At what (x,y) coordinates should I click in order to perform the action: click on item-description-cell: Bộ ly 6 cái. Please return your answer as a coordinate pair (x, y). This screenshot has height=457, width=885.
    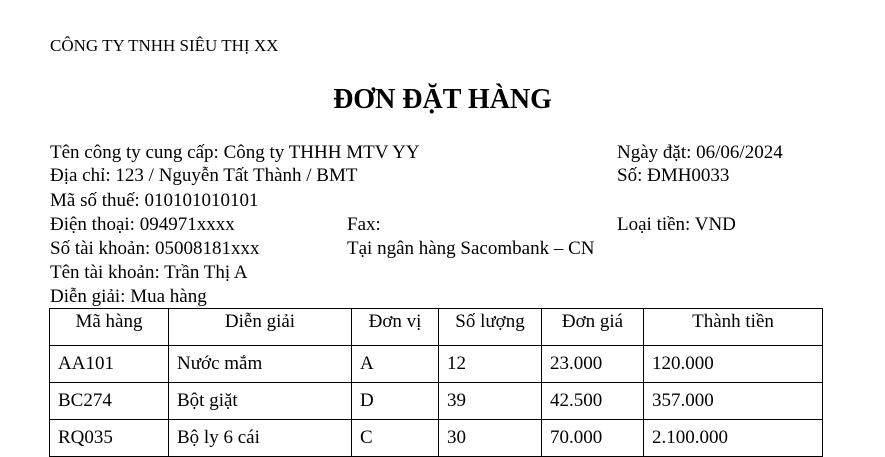
    Looking at the image, I should click on (260, 438).